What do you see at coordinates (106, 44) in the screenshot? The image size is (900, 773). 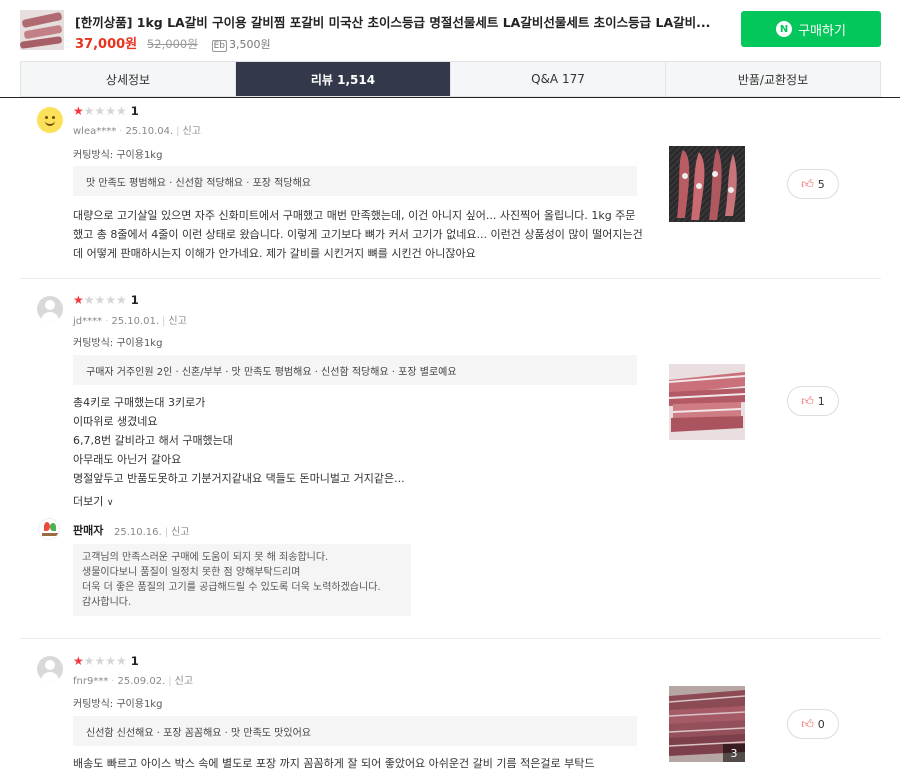 I see `sale-price: 37,000원` at bounding box center [106, 44].